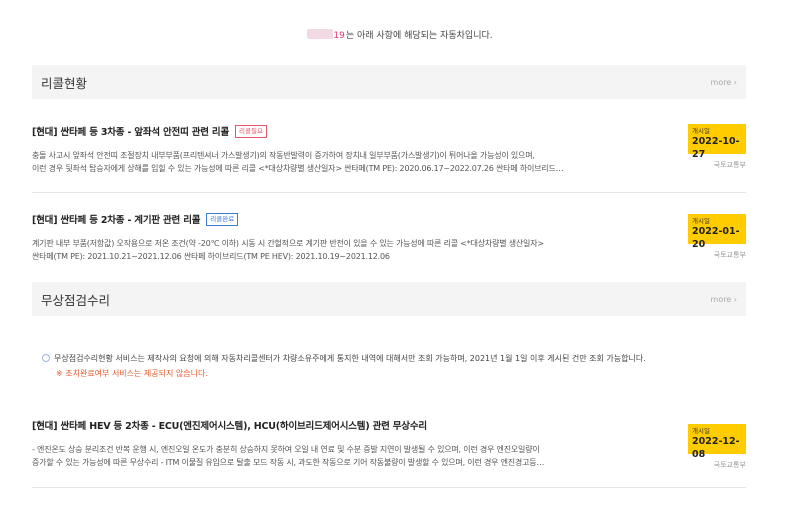 This screenshot has width=800, height=530. Describe the element at coordinates (419, 36) in the screenshot. I see `notice-text: 는 아래 사항에 해당되는 자동차입니다.` at that location.